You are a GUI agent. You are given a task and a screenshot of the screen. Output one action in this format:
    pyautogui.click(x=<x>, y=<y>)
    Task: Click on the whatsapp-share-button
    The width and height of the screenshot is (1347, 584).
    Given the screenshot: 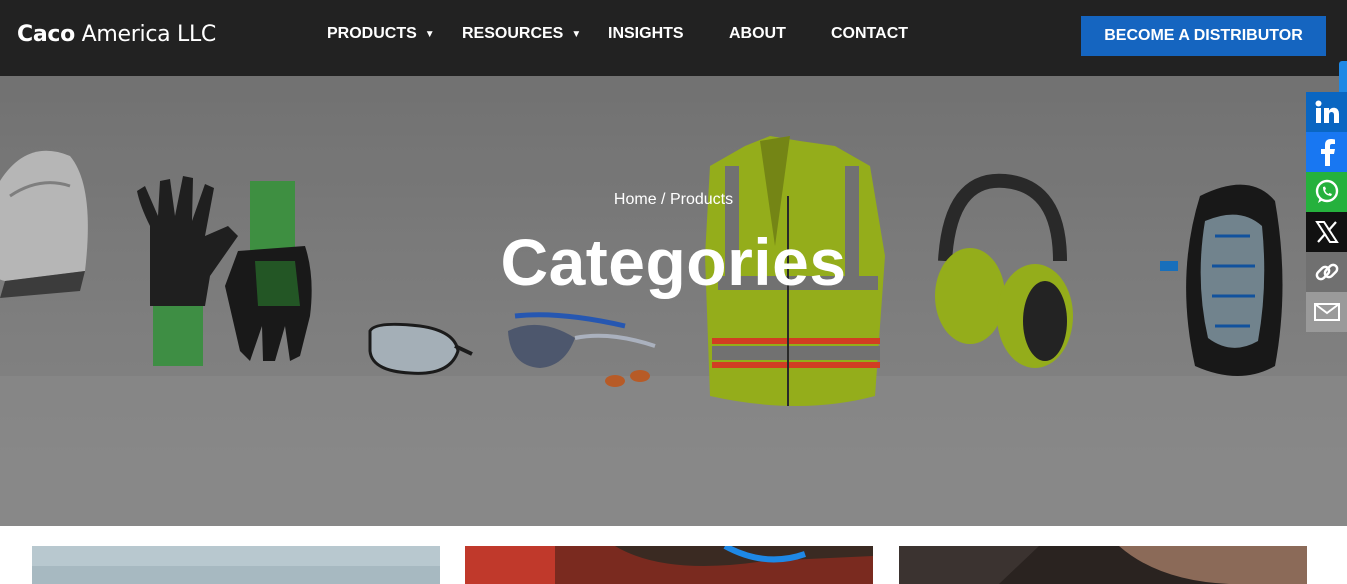 What is the action you would take?
    pyautogui.click(x=1326, y=192)
    